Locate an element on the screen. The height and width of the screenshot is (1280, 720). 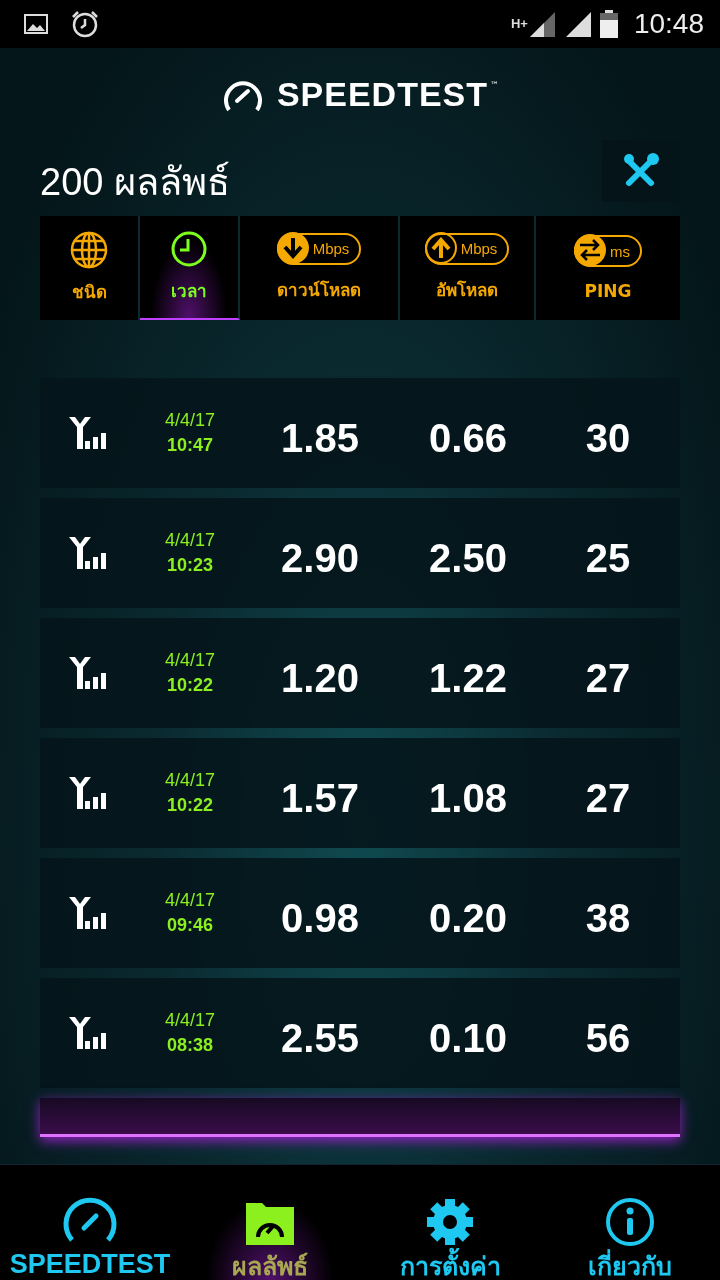
result-row: 4/4/17 10:23 2.90 2.50 25 is located at coordinates (360, 552).